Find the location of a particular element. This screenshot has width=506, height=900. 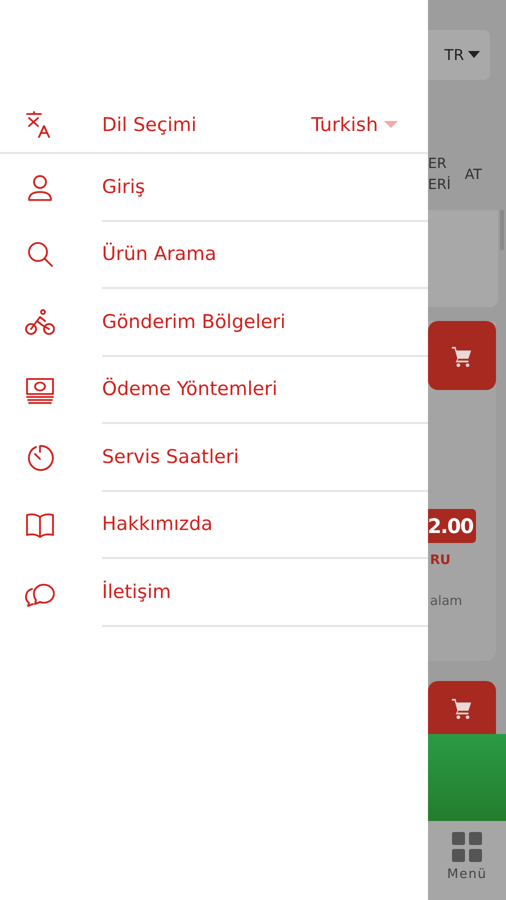

product-description: alam is located at coordinates (446, 601).